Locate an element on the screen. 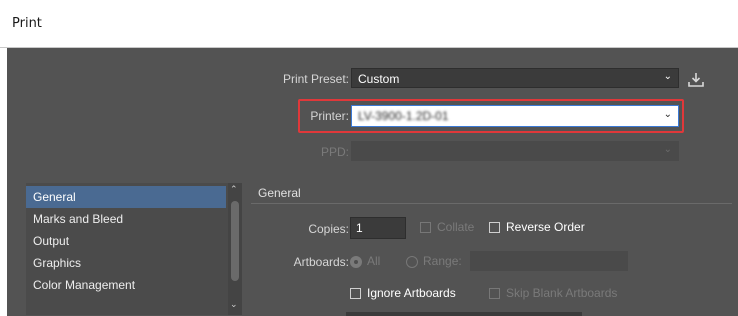 Image resolution: width=738 pixels, height=316 pixels. artboards-all-radio is located at coordinates (356, 262).